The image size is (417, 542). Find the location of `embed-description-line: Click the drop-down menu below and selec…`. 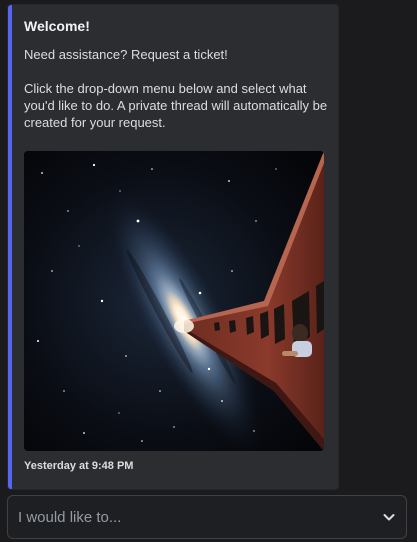

embed-description-line: Click the drop-down menu below and selec… is located at coordinates (176, 105).